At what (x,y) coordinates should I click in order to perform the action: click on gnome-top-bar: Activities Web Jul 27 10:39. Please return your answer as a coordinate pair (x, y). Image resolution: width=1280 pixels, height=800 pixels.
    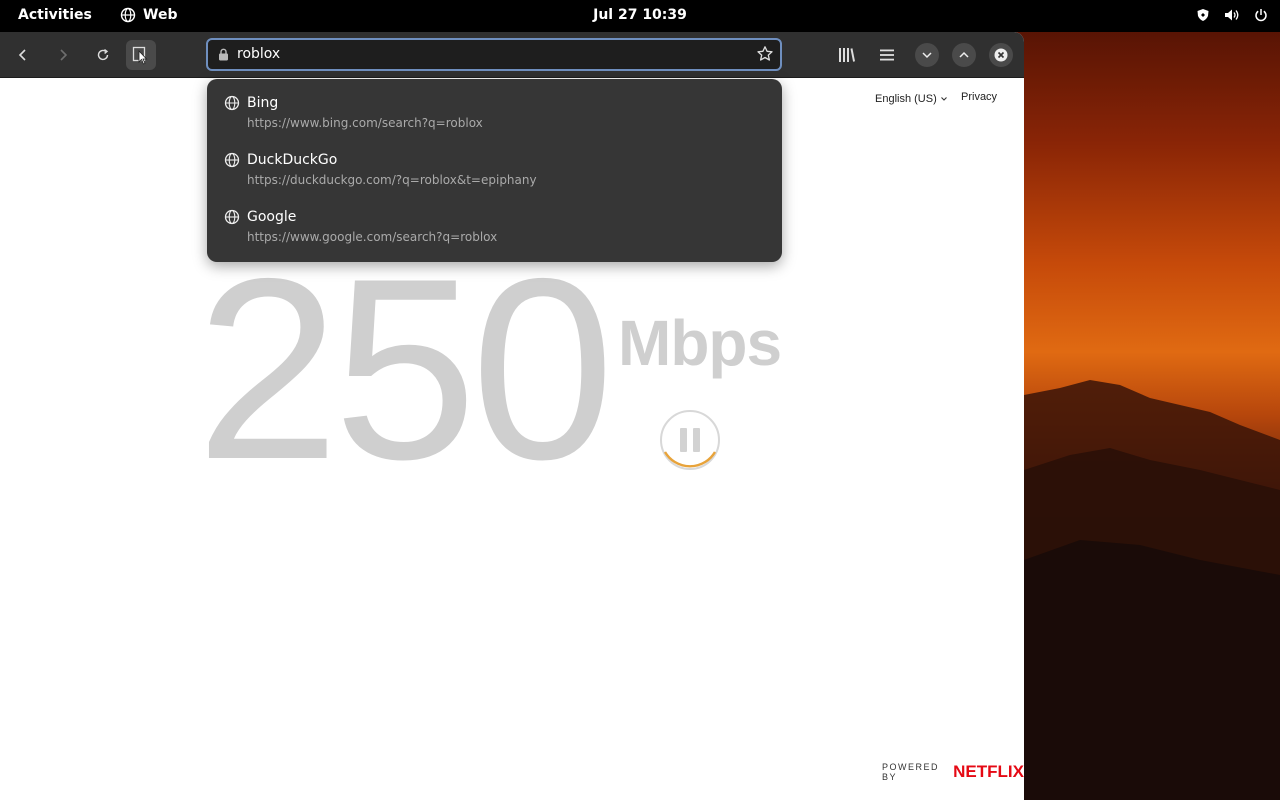
    Looking at the image, I should click on (640, 16).